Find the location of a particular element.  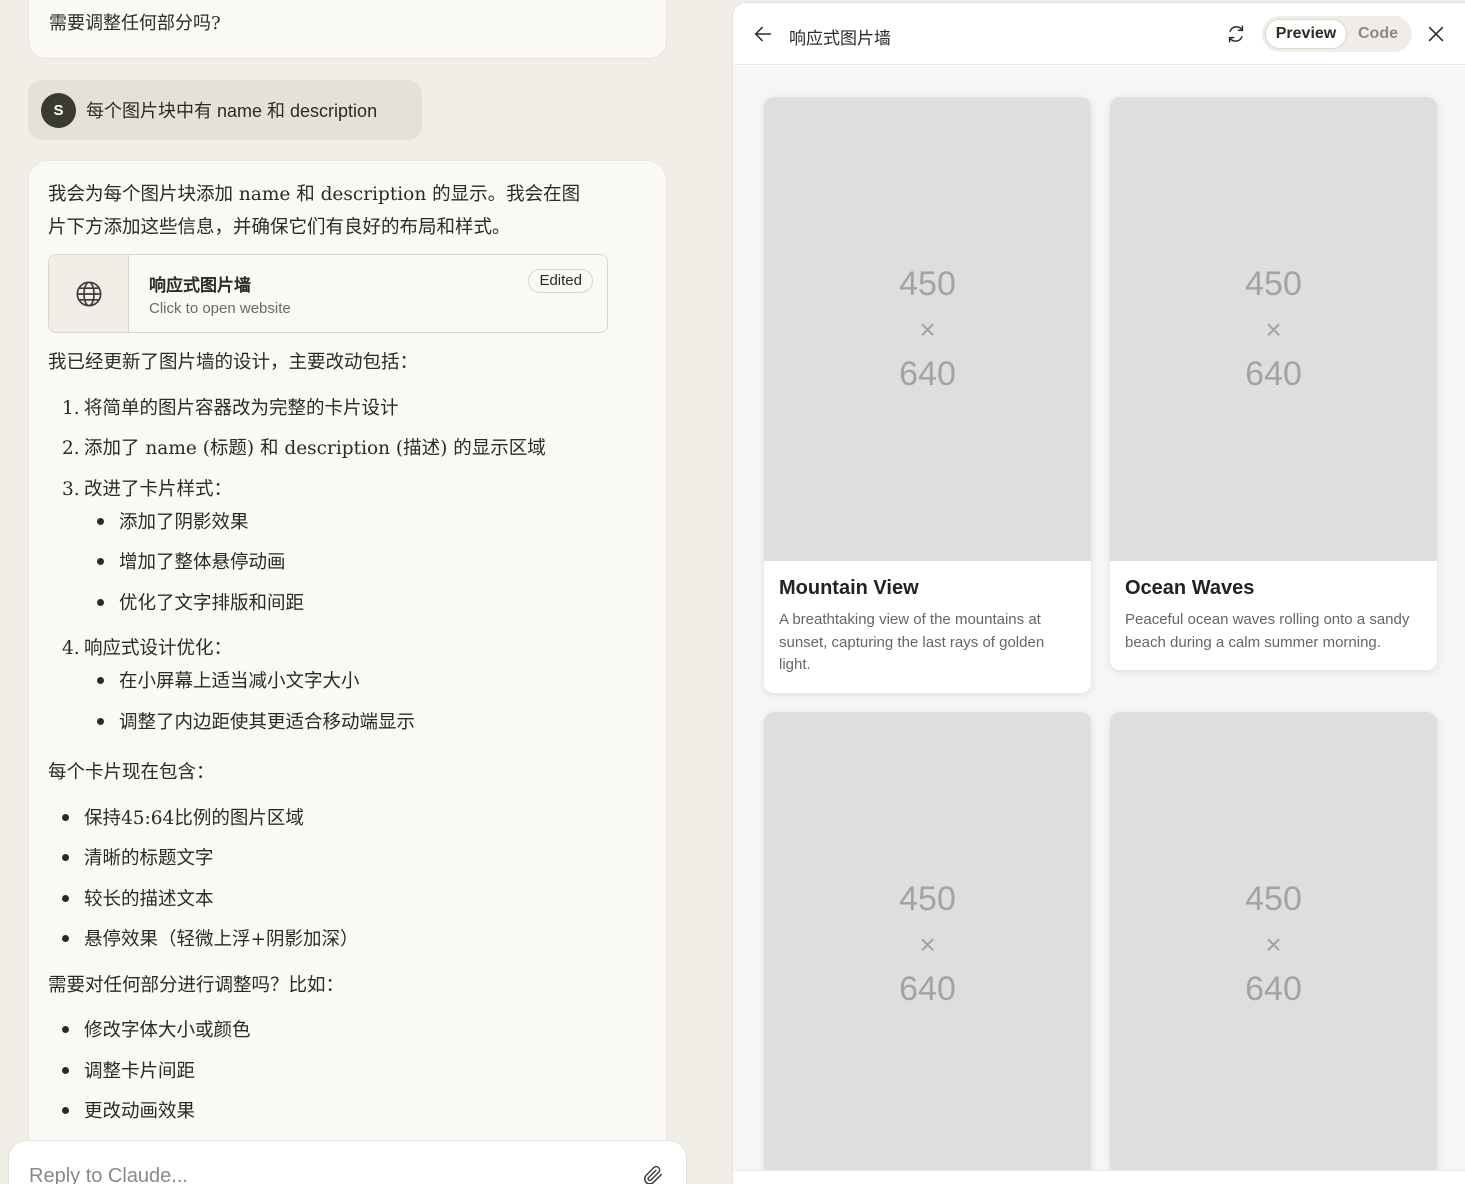

artifact-card: 响应式图片墙 Click to open website Edited is located at coordinates (328, 293).